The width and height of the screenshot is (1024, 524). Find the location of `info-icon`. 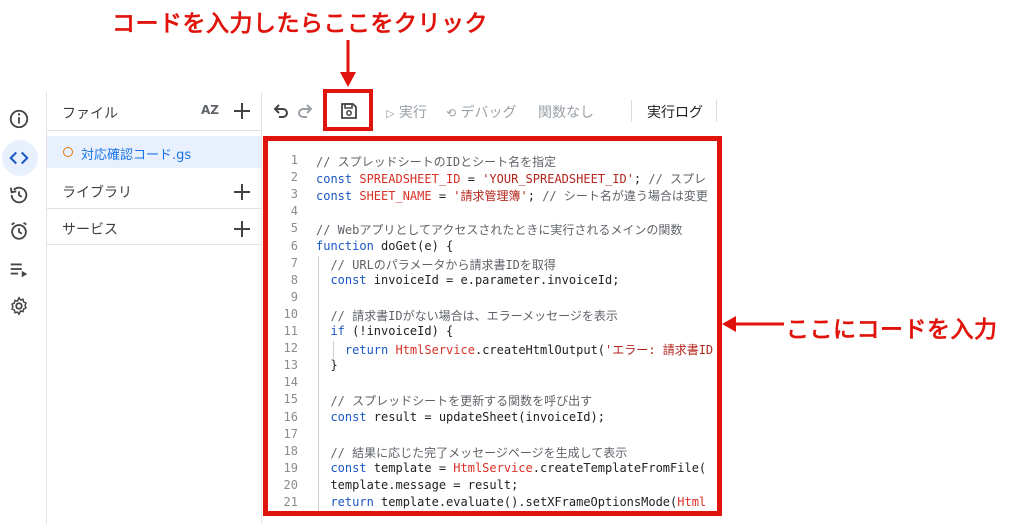

info-icon is located at coordinates (19, 119).